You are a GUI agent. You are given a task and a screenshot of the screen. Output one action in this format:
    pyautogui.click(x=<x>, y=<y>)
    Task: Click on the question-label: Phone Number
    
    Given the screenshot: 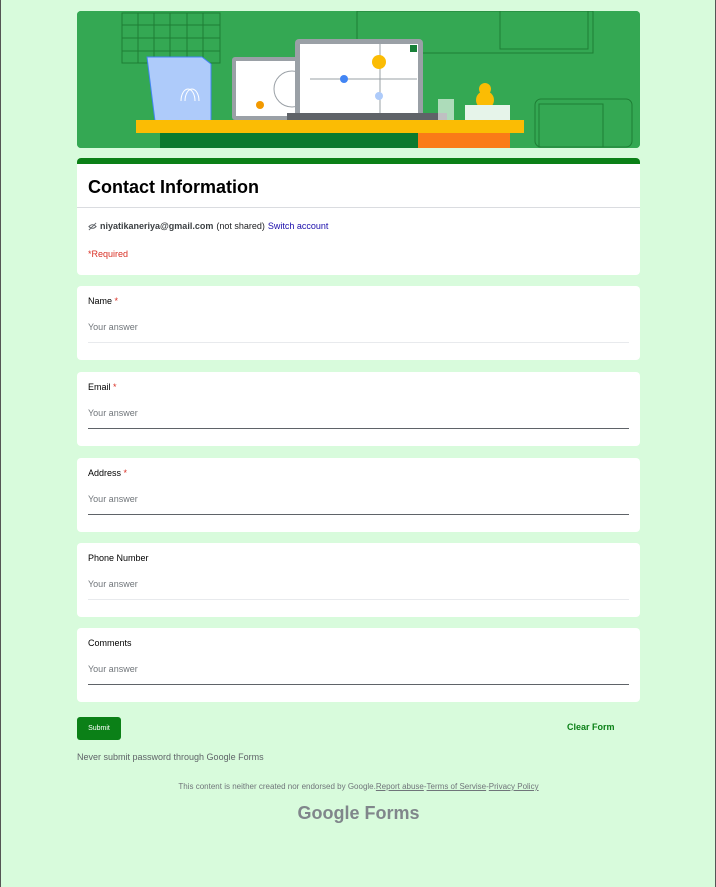 What is the action you would take?
    pyautogui.click(x=118, y=558)
    